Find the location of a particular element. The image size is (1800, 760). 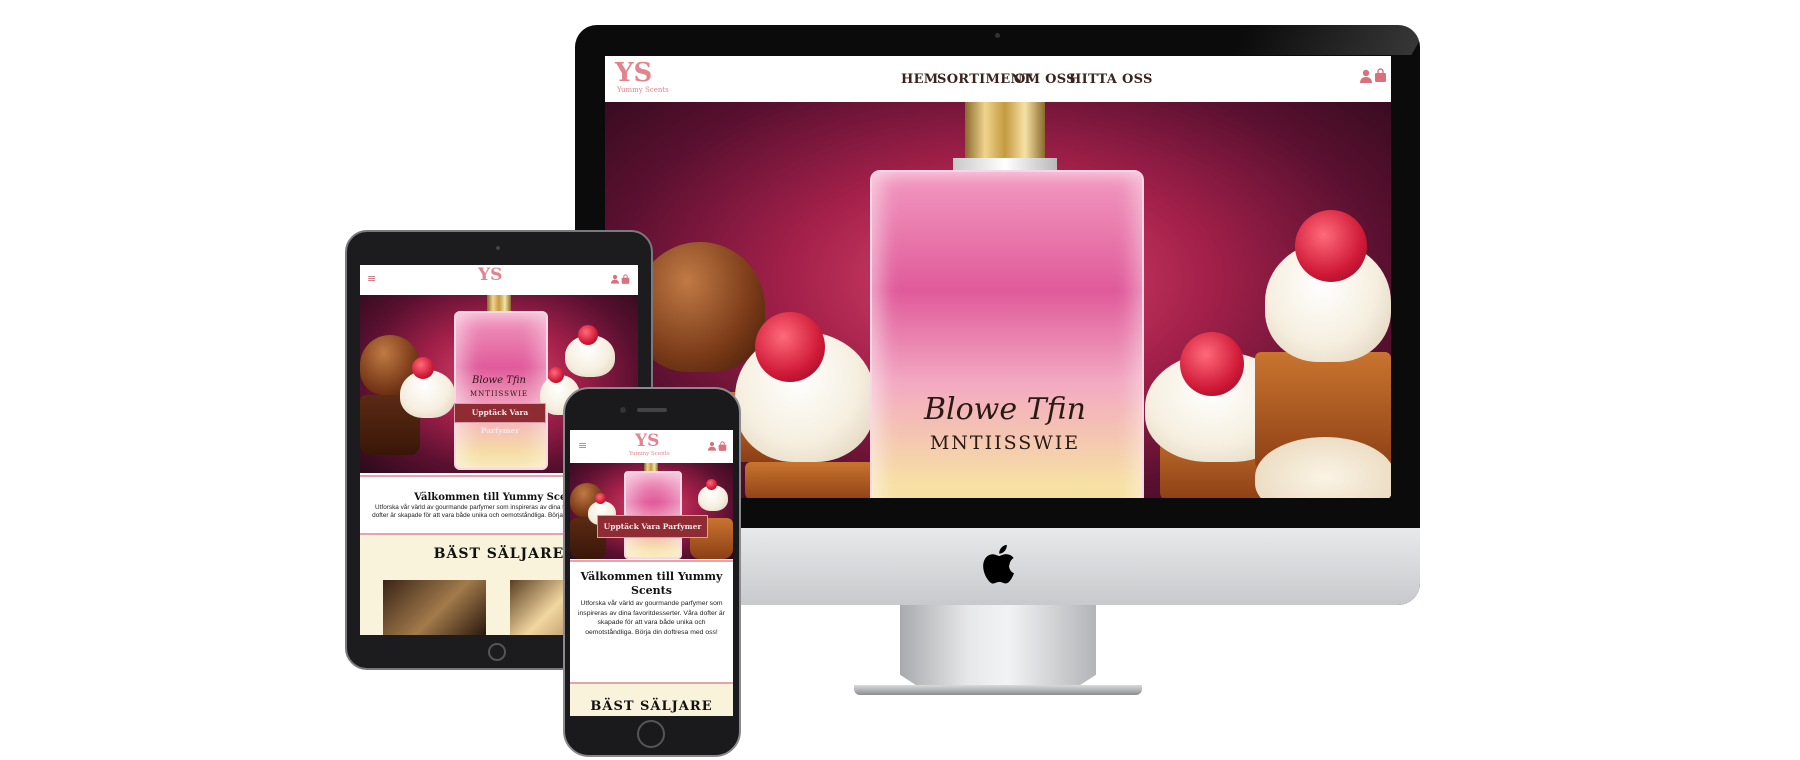

imac-camera is located at coordinates (997, 35).